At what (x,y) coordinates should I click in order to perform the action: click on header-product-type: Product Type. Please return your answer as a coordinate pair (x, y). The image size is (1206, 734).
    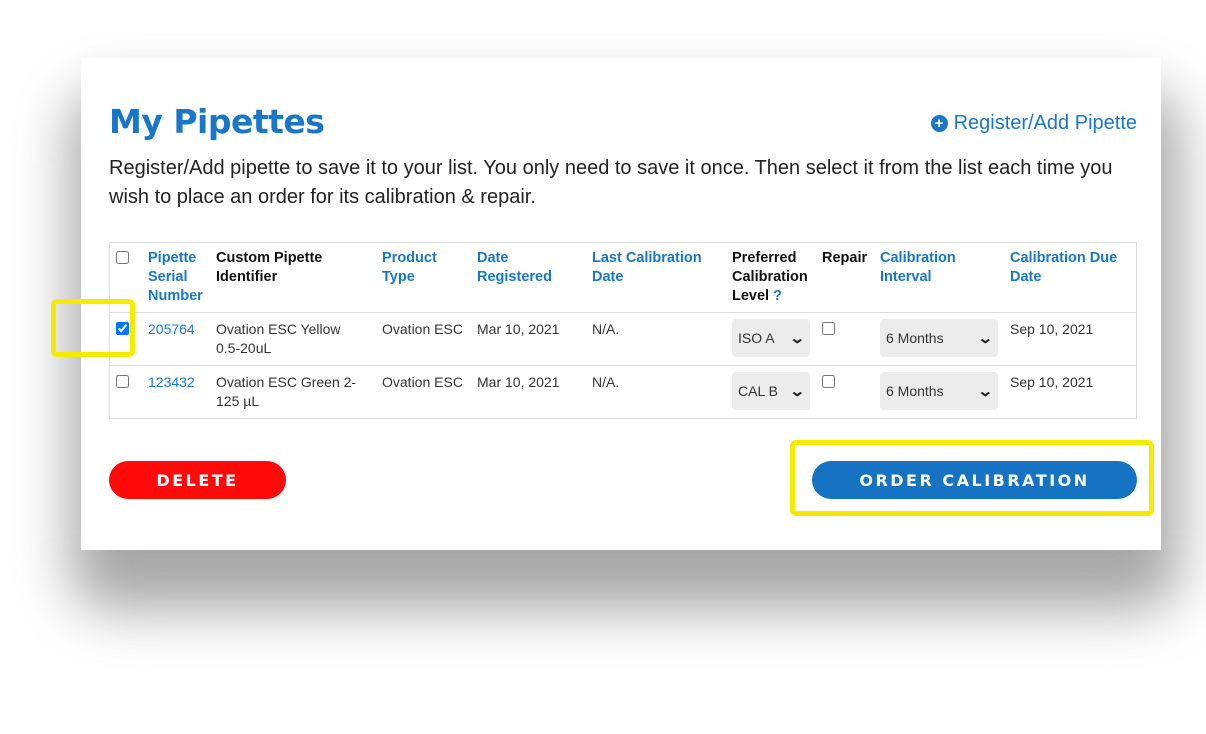
    Looking at the image, I should click on (423, 278).